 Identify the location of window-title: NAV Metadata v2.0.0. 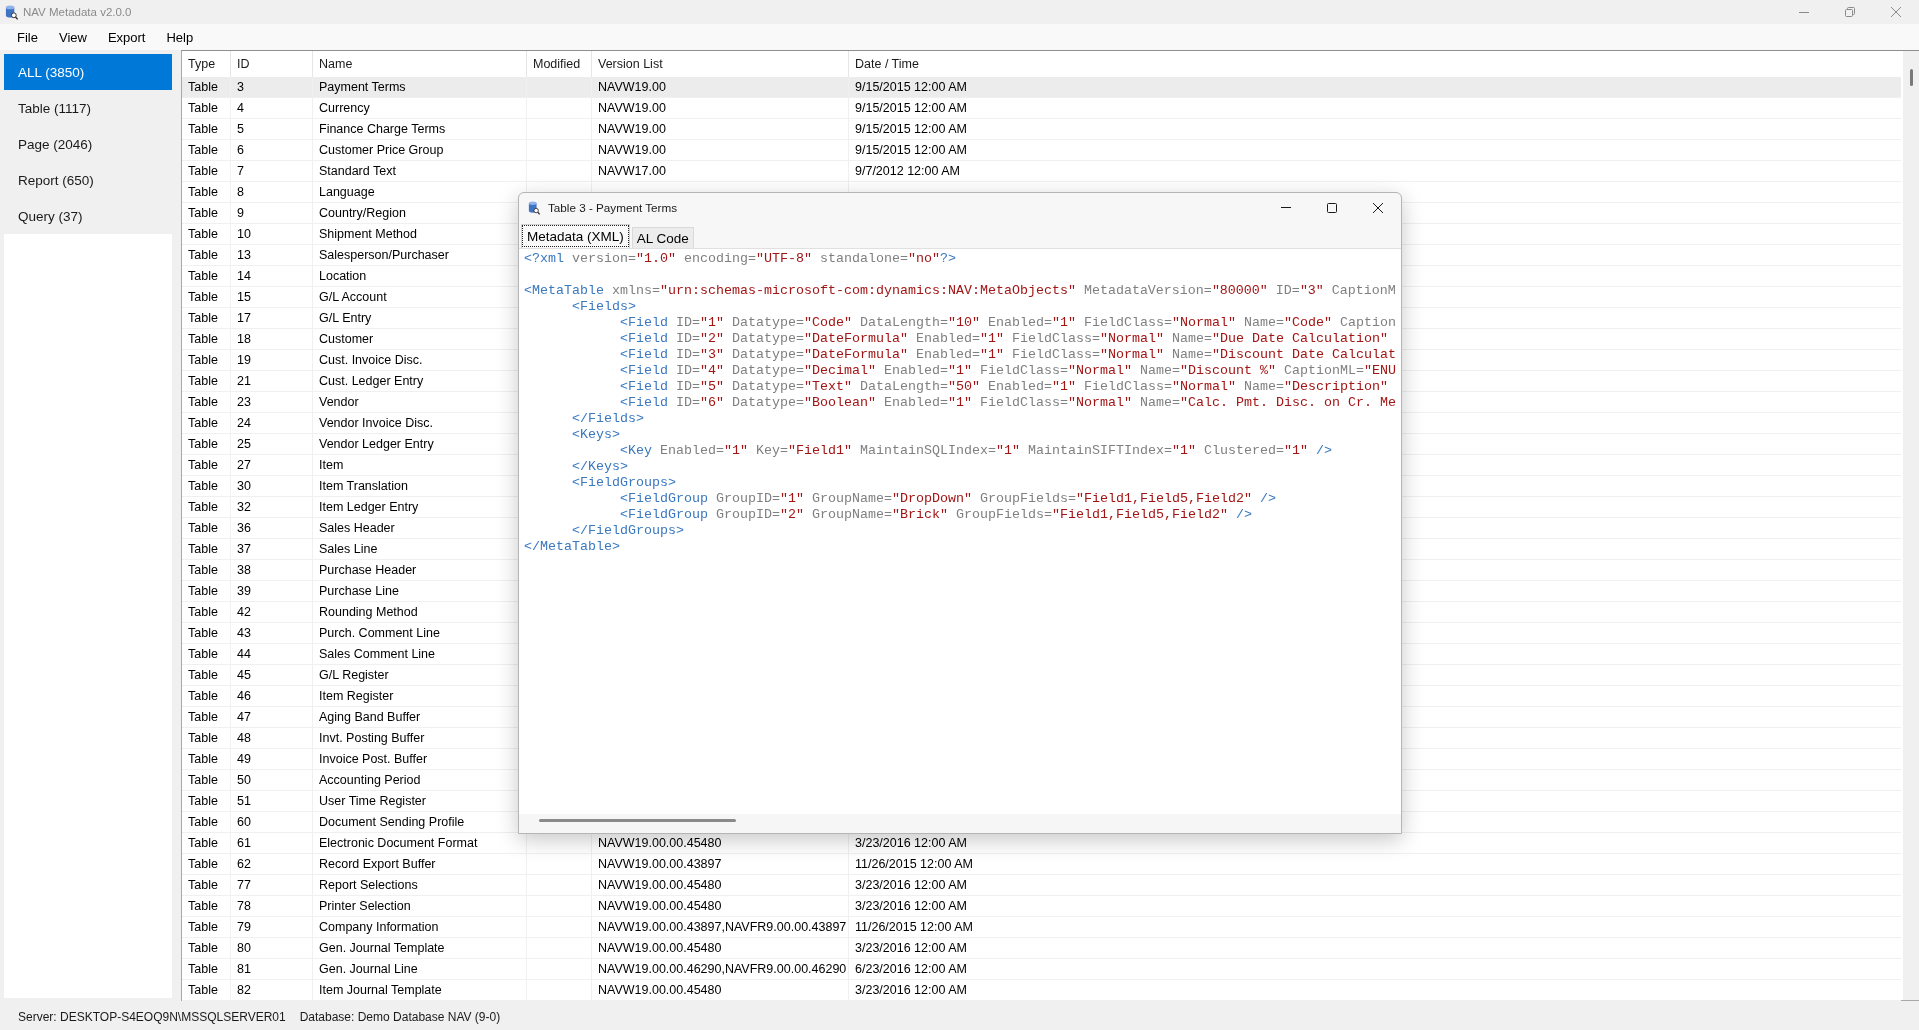
(77, 12).